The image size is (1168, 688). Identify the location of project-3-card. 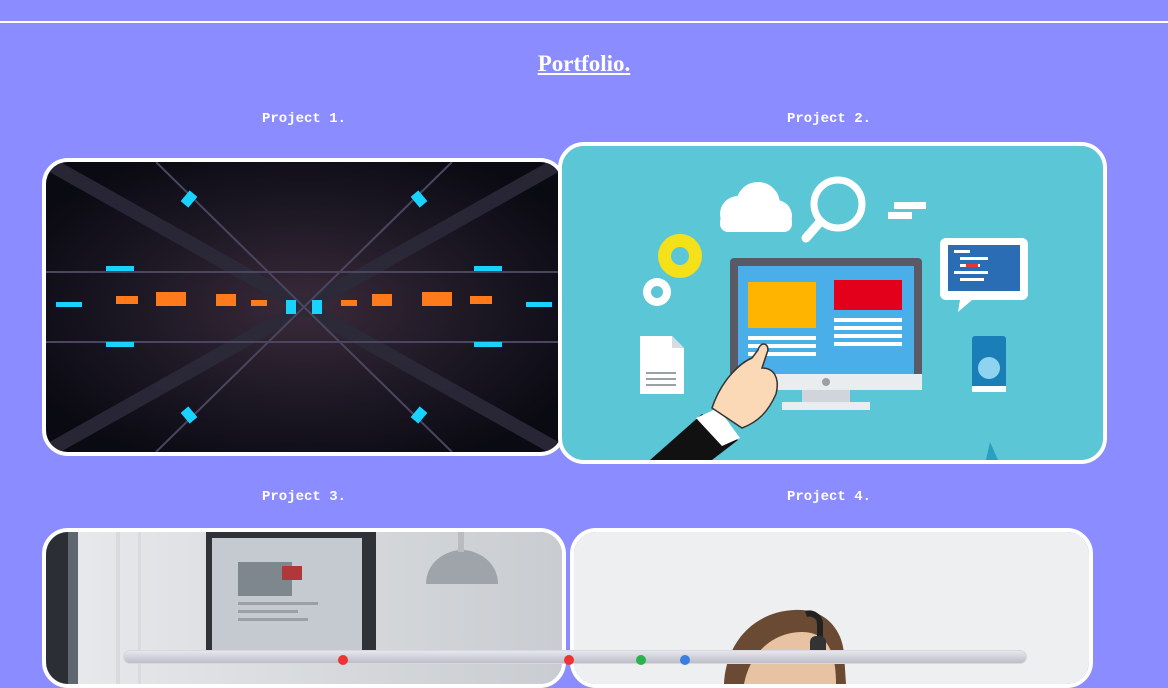
(304, 608).